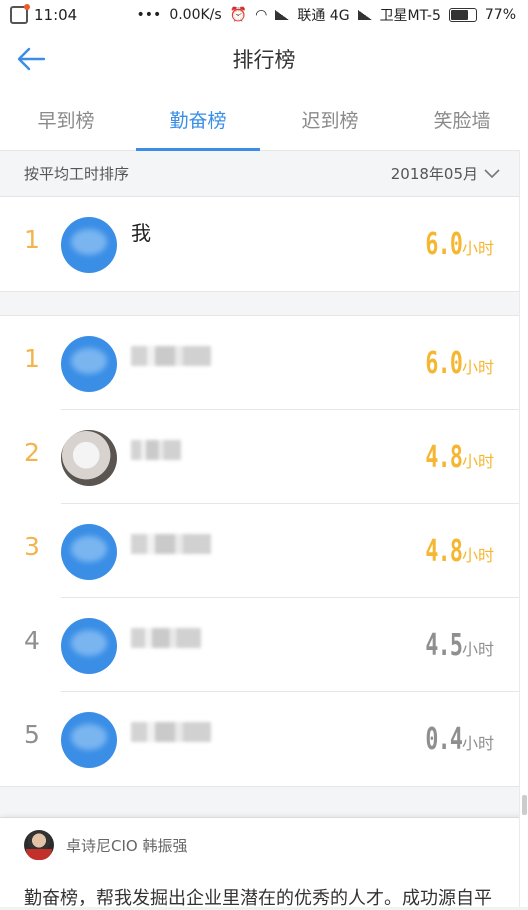 The width and height of the screenshot is (528, 910). I want to click on chevron-down-icon, so click(492, 173).